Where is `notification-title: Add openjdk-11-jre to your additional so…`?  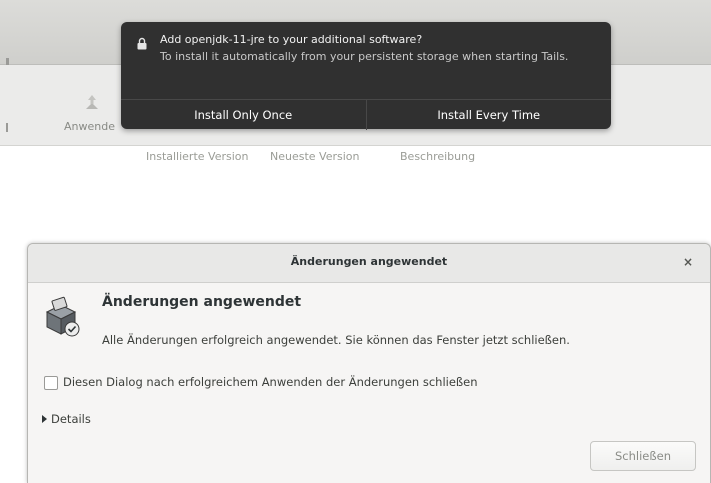 notification-title: Add openjdk-11-jre to your additional so… is located at coordinates (291, 39).